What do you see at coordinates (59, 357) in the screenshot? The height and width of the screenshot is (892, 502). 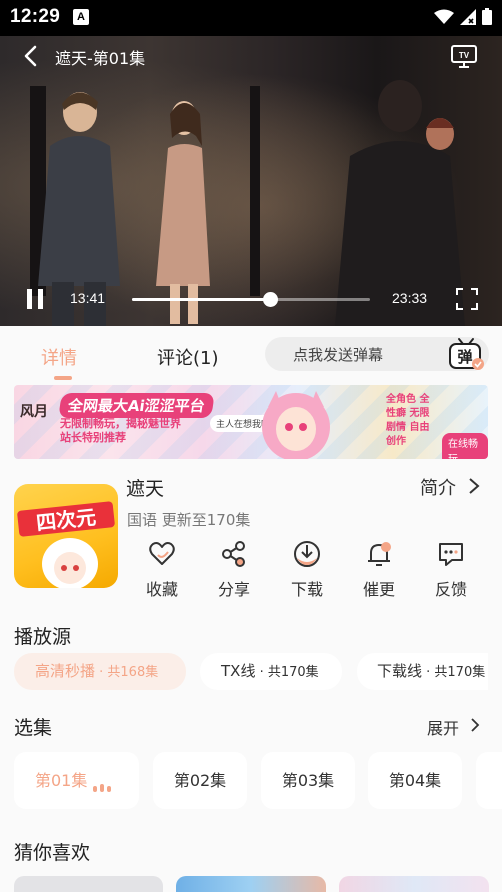 I see `tab-details: 详情` at bounding box center [59, 357].